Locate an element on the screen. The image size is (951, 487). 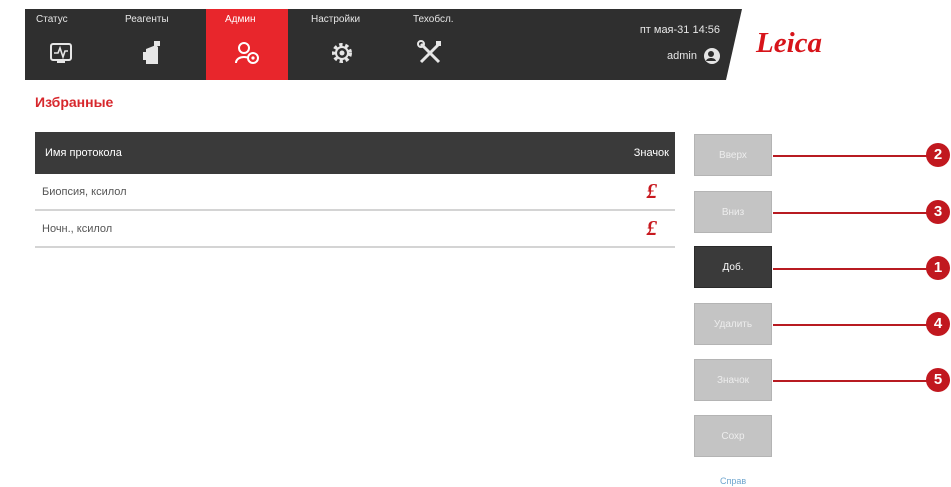
tab-admin-label: Админ is located at coordinates (240, 19).